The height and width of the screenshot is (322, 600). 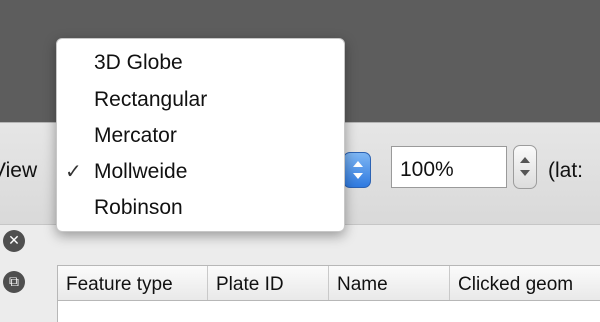 What do you see at coordinates (357, 170) in the screenshot?
I see `projection-popup-button` at bounding box center [357, 170].